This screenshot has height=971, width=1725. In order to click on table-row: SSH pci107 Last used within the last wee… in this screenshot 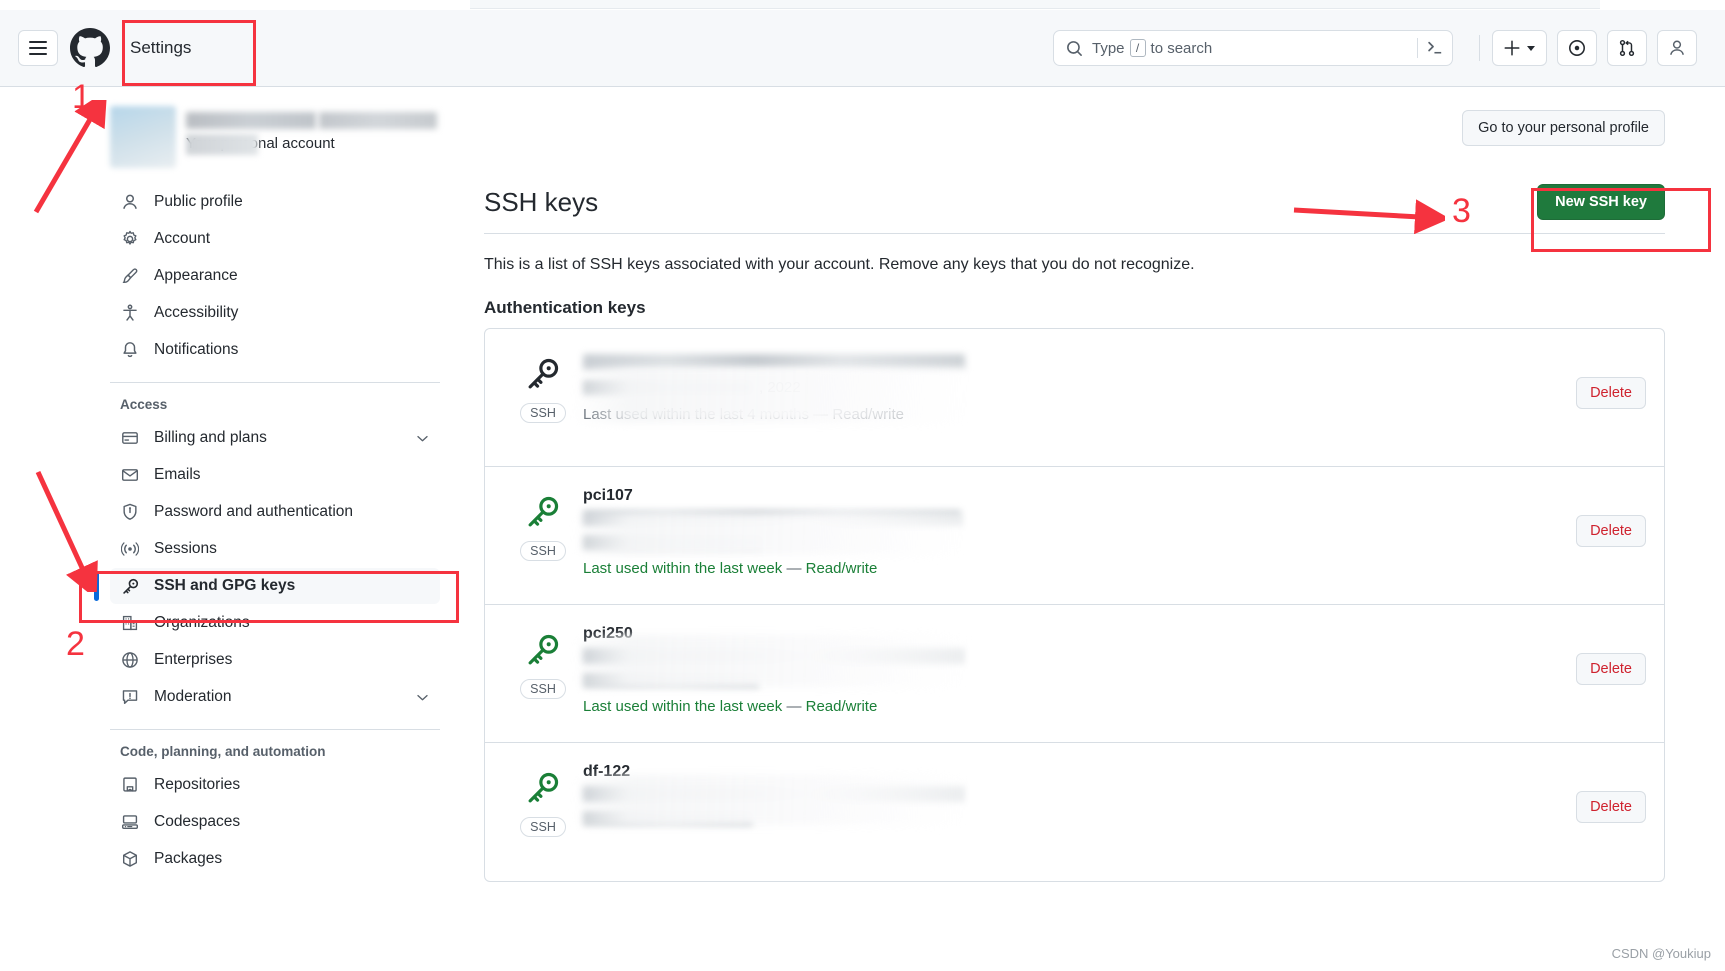, I will do `click(1074, 536)`.